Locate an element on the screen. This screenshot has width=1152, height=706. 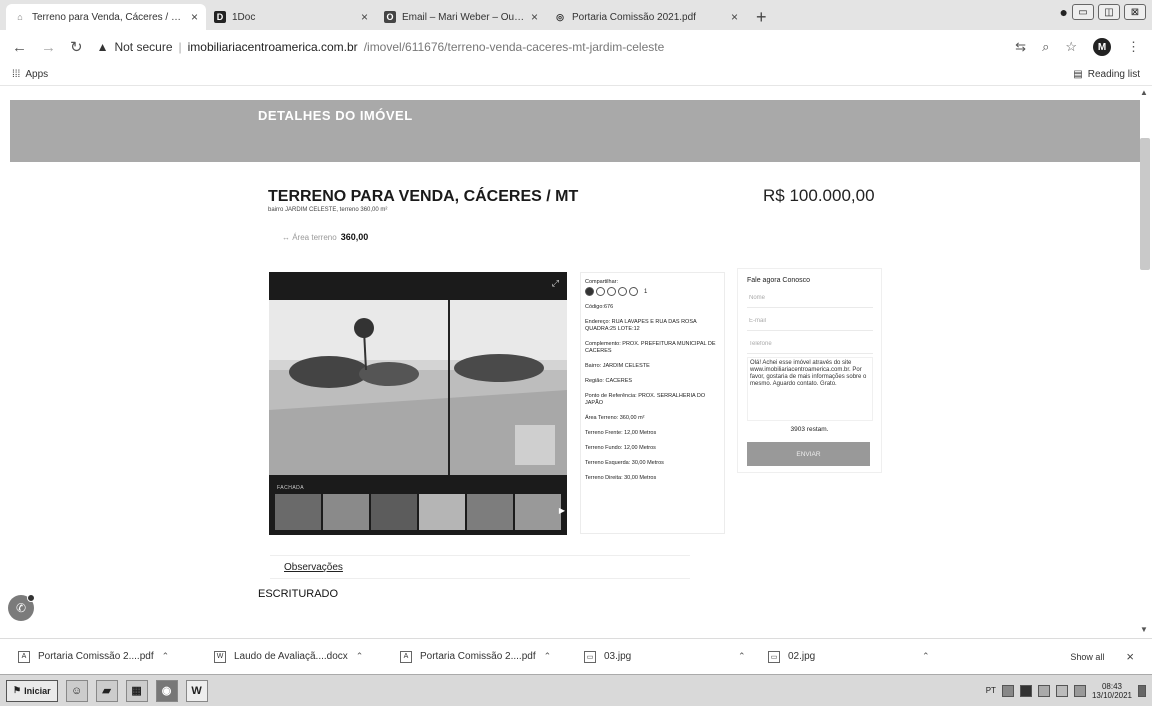
detail-front: Terreno Frente: 12,00 Metros is located at coordinates (621, 433).